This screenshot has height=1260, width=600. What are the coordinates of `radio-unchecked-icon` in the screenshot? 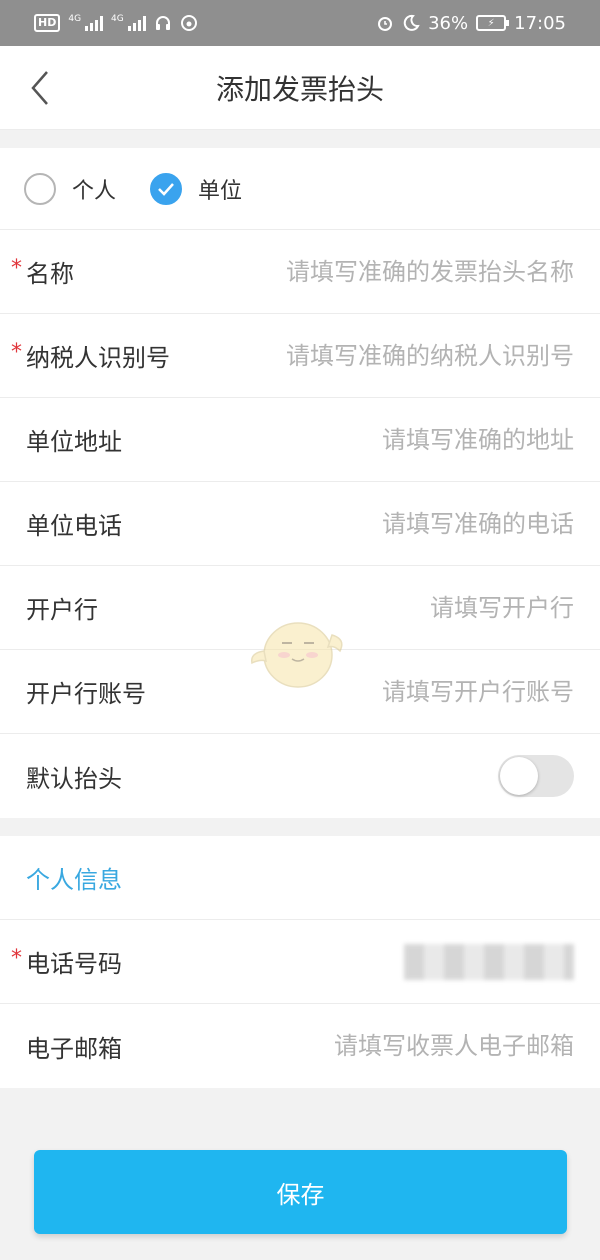 It's located at (40, 188).